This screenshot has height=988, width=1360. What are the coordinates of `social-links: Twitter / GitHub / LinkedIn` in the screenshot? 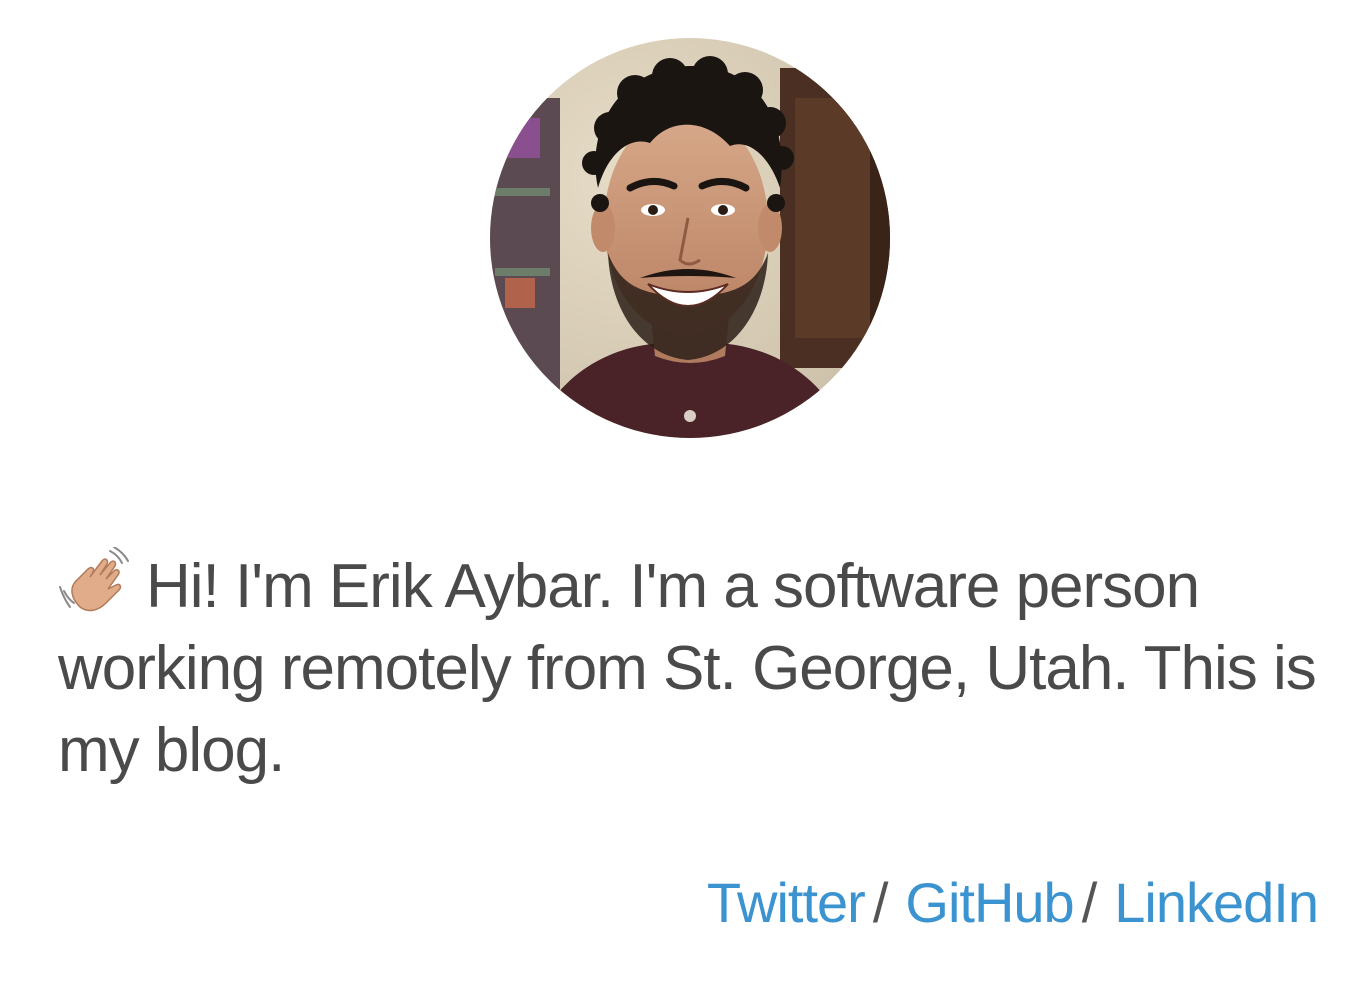 It's located at (1013, 902).